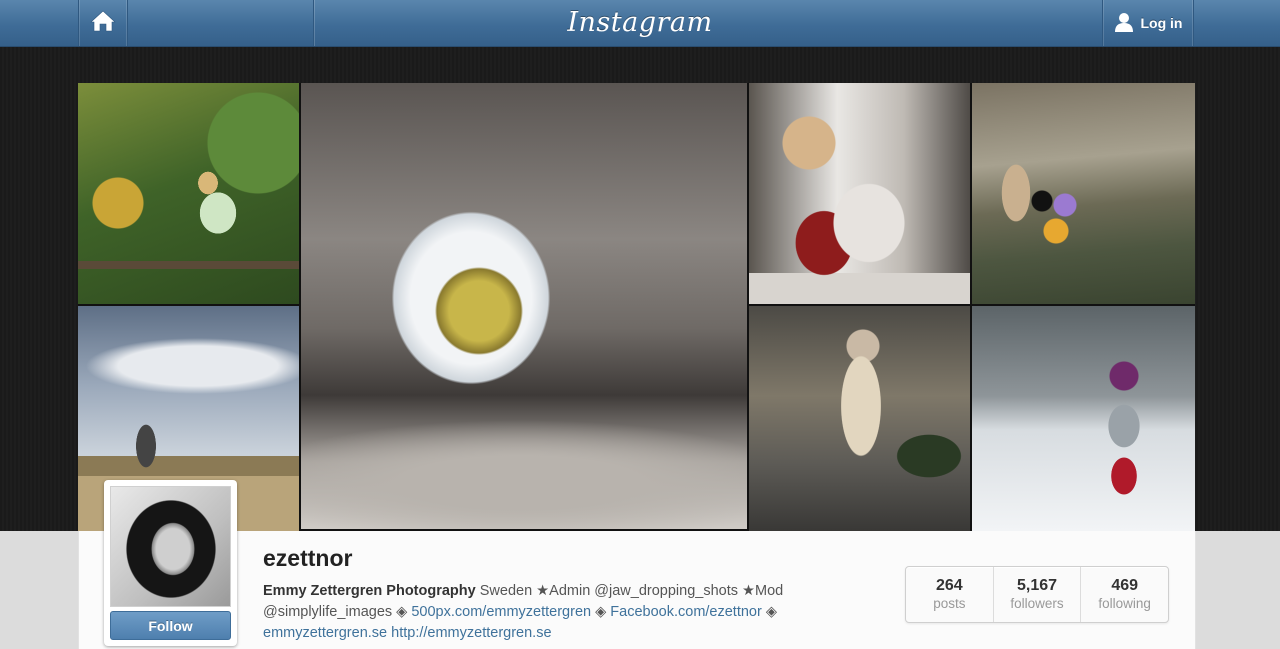 Image resolution: width=1280 pixels, height=649 pixels. I want to click on follow-button: Follow, so click(170, 625).